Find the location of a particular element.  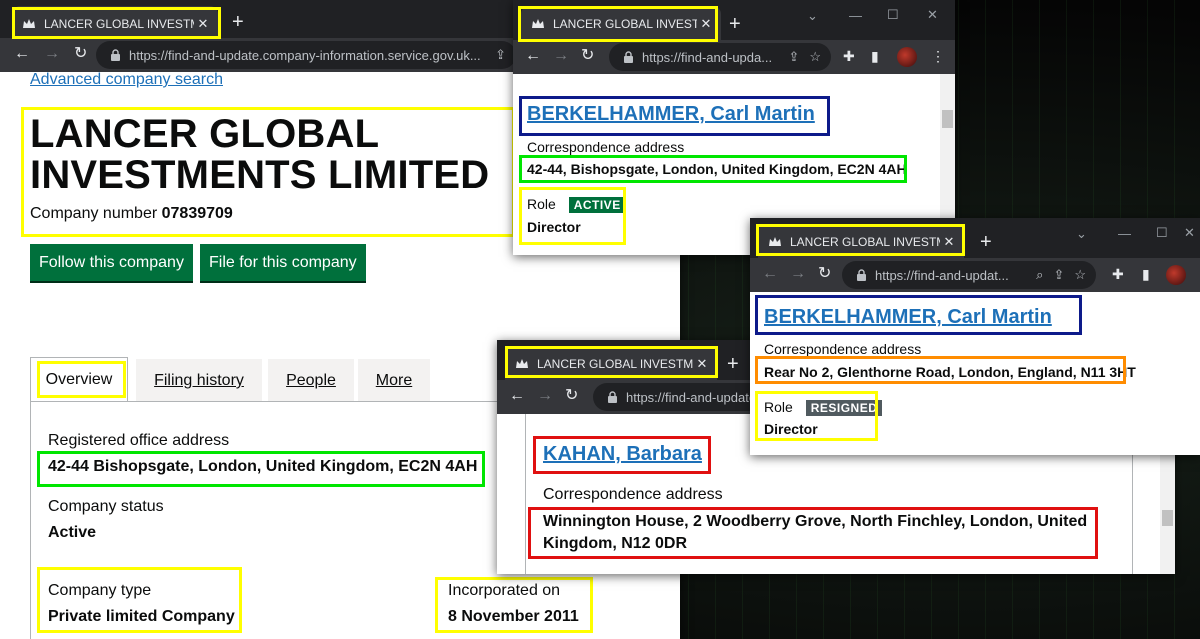

address-bar: https://find-and-upda... ⇪ ☆ is located at coordinates (720, 57).